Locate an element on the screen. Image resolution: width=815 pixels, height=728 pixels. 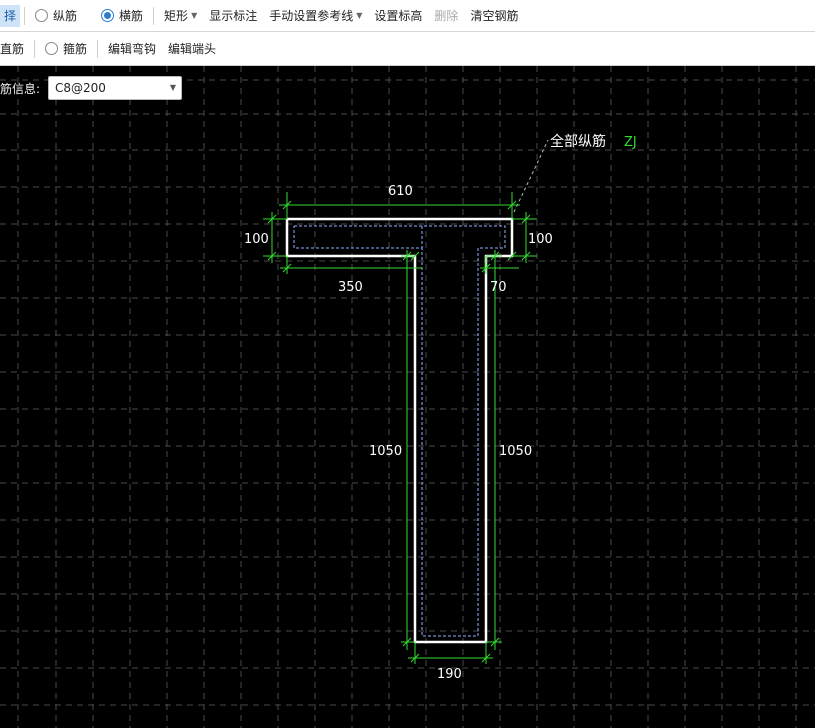
set-elevation-label: 设置标高 is located at coordinates (398, 16).